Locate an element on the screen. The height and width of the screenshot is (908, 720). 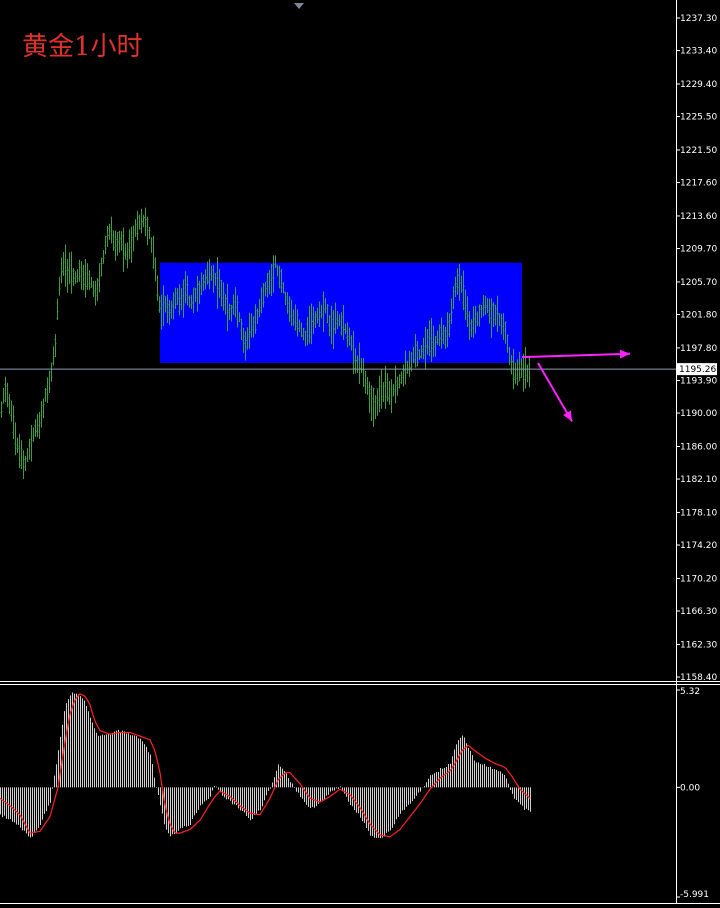
price-tick-label: 1233.40 is located at coordinates (698, 52).